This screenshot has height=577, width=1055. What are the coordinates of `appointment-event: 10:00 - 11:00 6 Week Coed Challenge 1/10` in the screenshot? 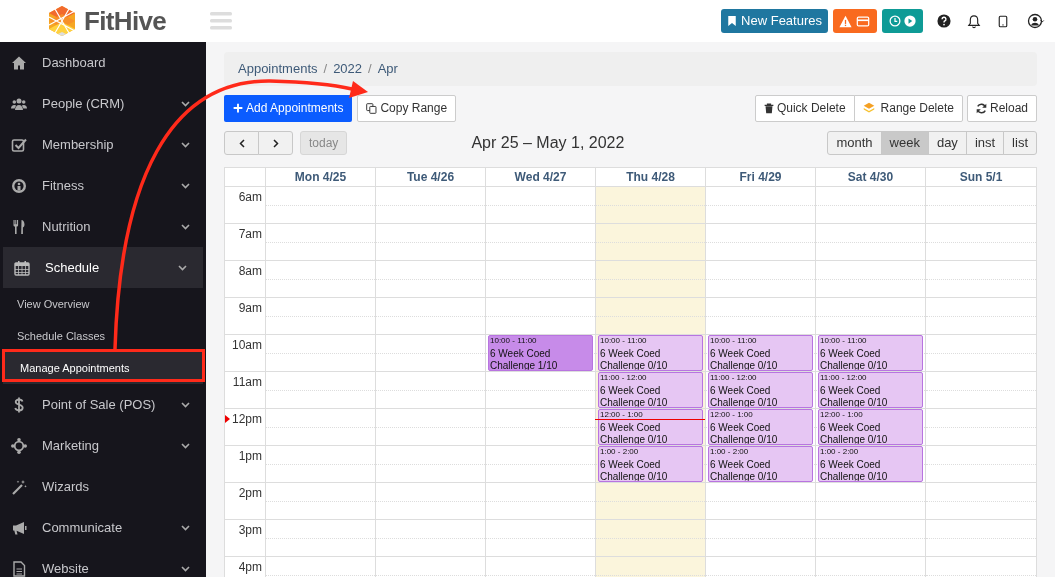 It's located at (540, 353).